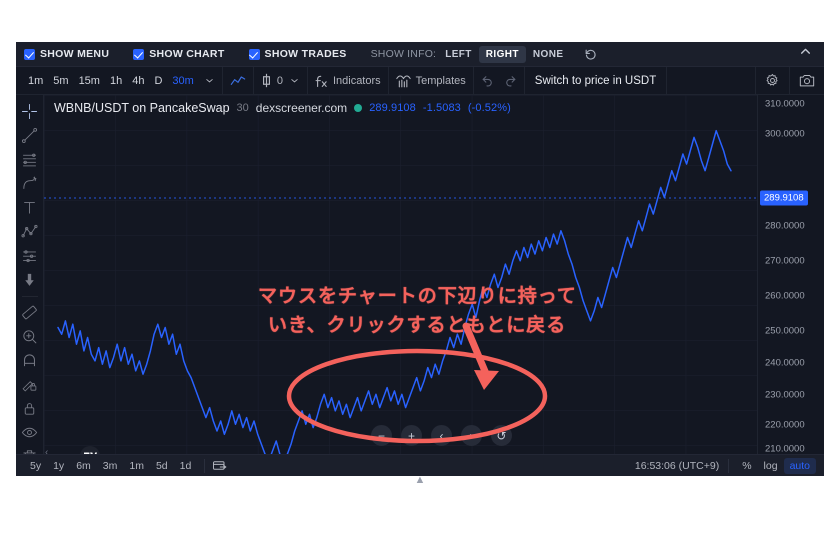  I want to click on templates-button: Templates, so click(431, 80).